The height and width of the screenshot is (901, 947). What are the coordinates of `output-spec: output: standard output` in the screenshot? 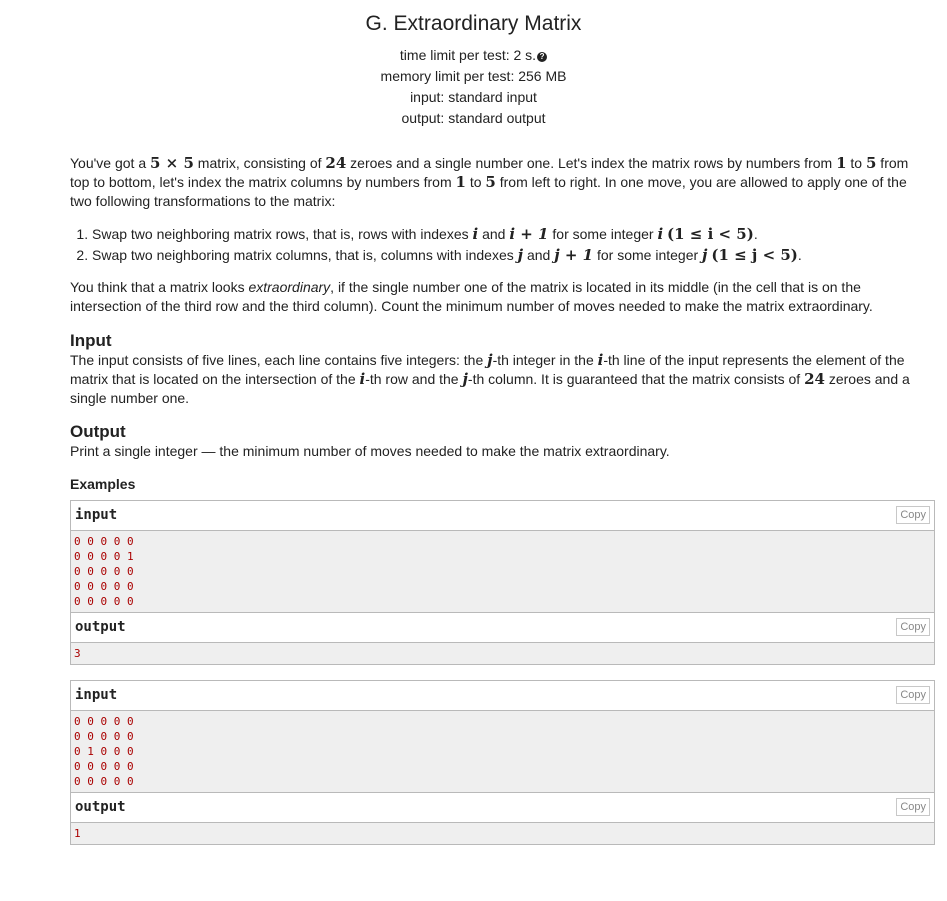 It's located at (473, 118).